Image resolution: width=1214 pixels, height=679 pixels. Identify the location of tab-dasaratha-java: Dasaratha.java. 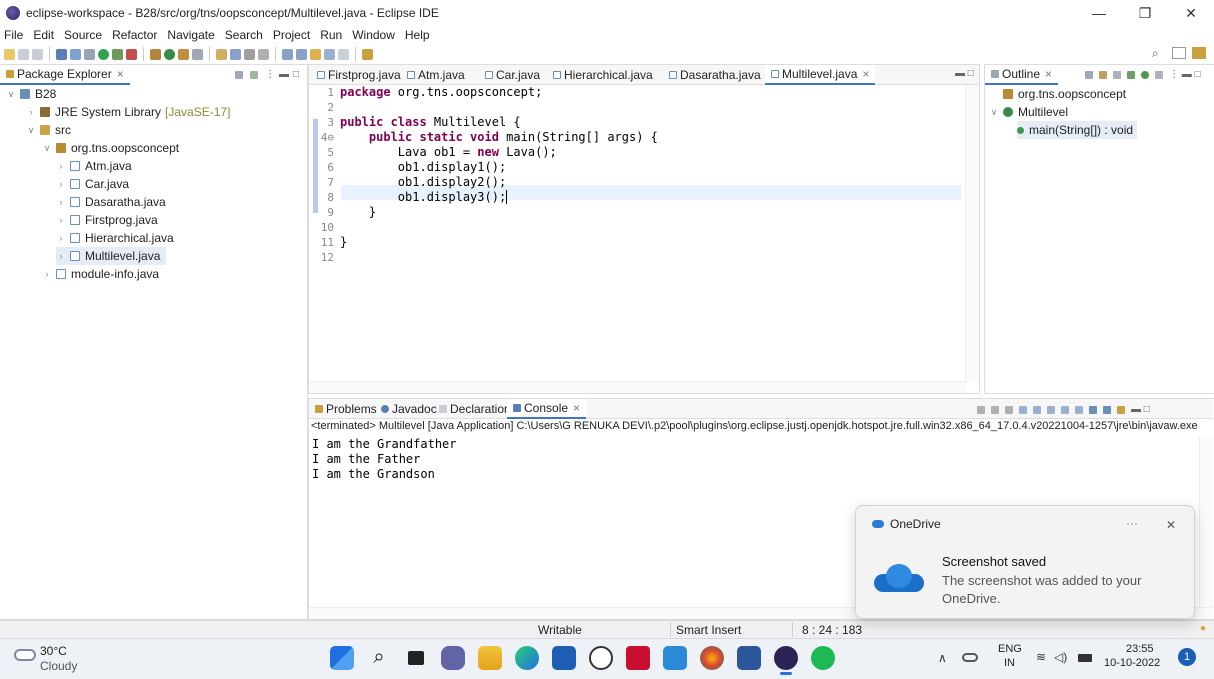
(715, 75).